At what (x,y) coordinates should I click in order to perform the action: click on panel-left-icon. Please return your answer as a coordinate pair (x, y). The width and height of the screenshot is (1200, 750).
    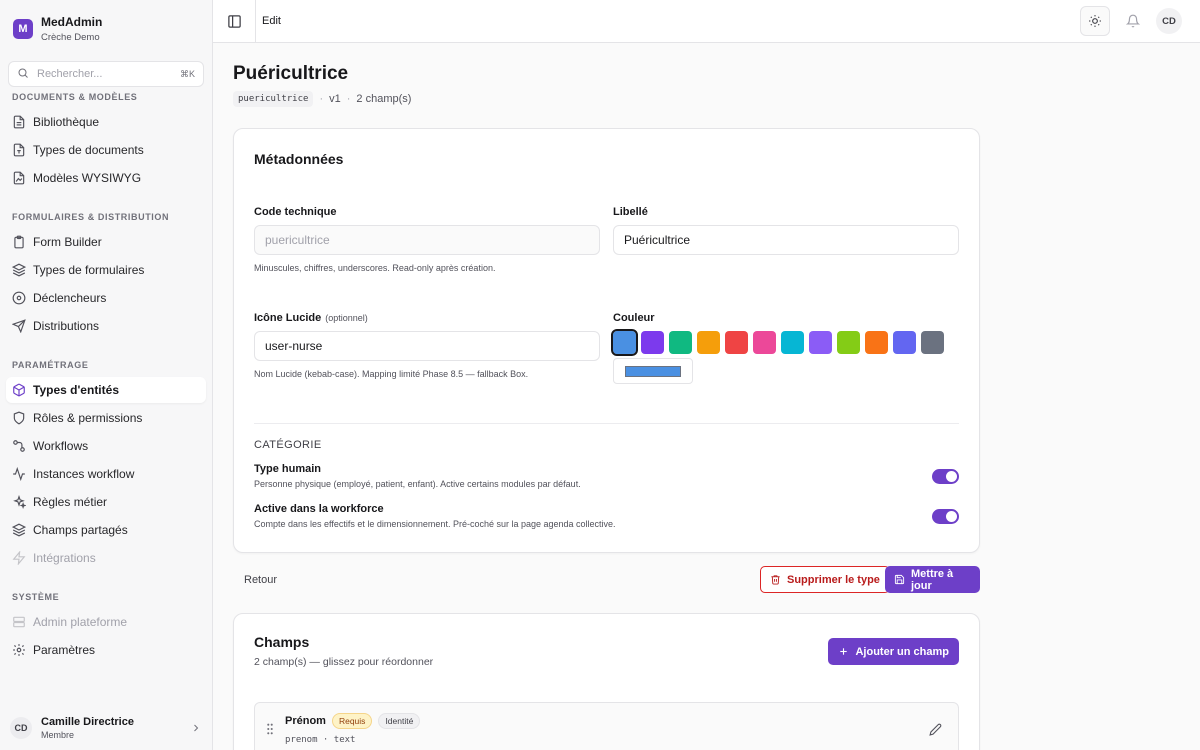
    Looking at the image, I should click on (234, 21).